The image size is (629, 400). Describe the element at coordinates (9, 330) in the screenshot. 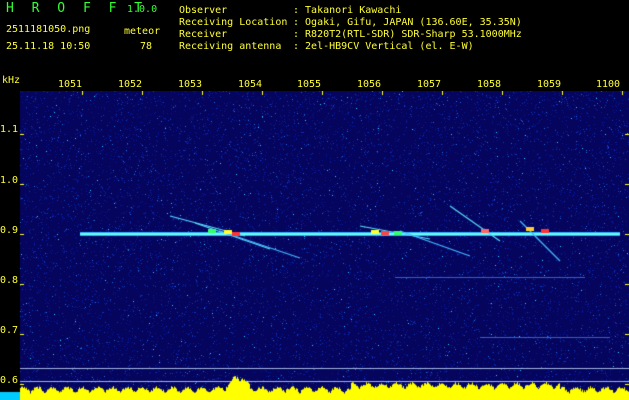

I see `y-tick-label: 0.7` at that location.